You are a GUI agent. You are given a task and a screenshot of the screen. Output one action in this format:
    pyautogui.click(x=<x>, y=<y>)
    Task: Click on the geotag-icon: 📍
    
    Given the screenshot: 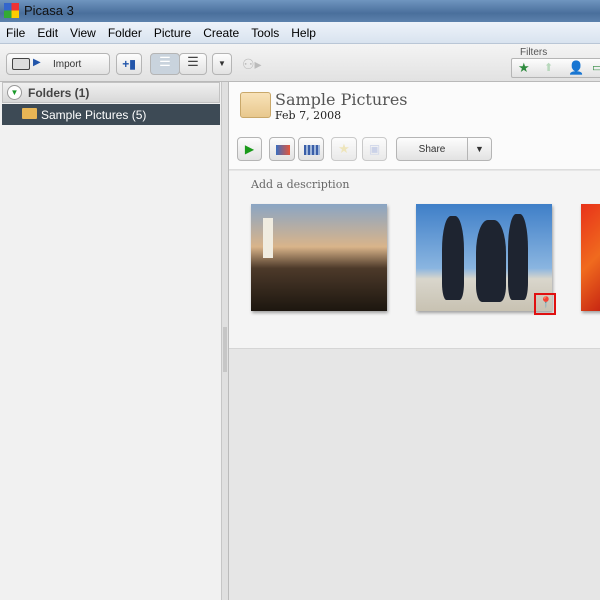 What is the action you would take?
    pyautogui.click(x=546, y=303)
    